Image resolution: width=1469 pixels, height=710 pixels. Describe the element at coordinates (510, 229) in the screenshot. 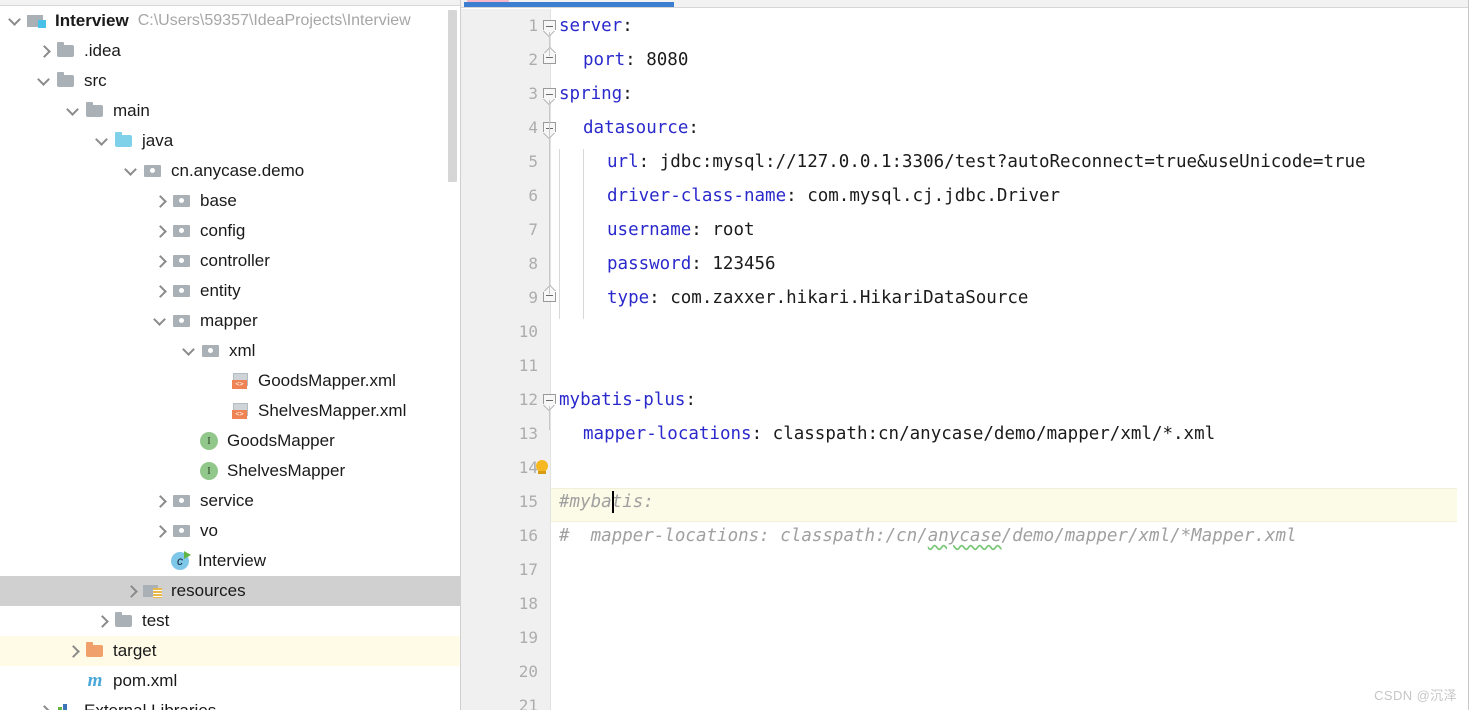

I see `line-number: 7` at that location.